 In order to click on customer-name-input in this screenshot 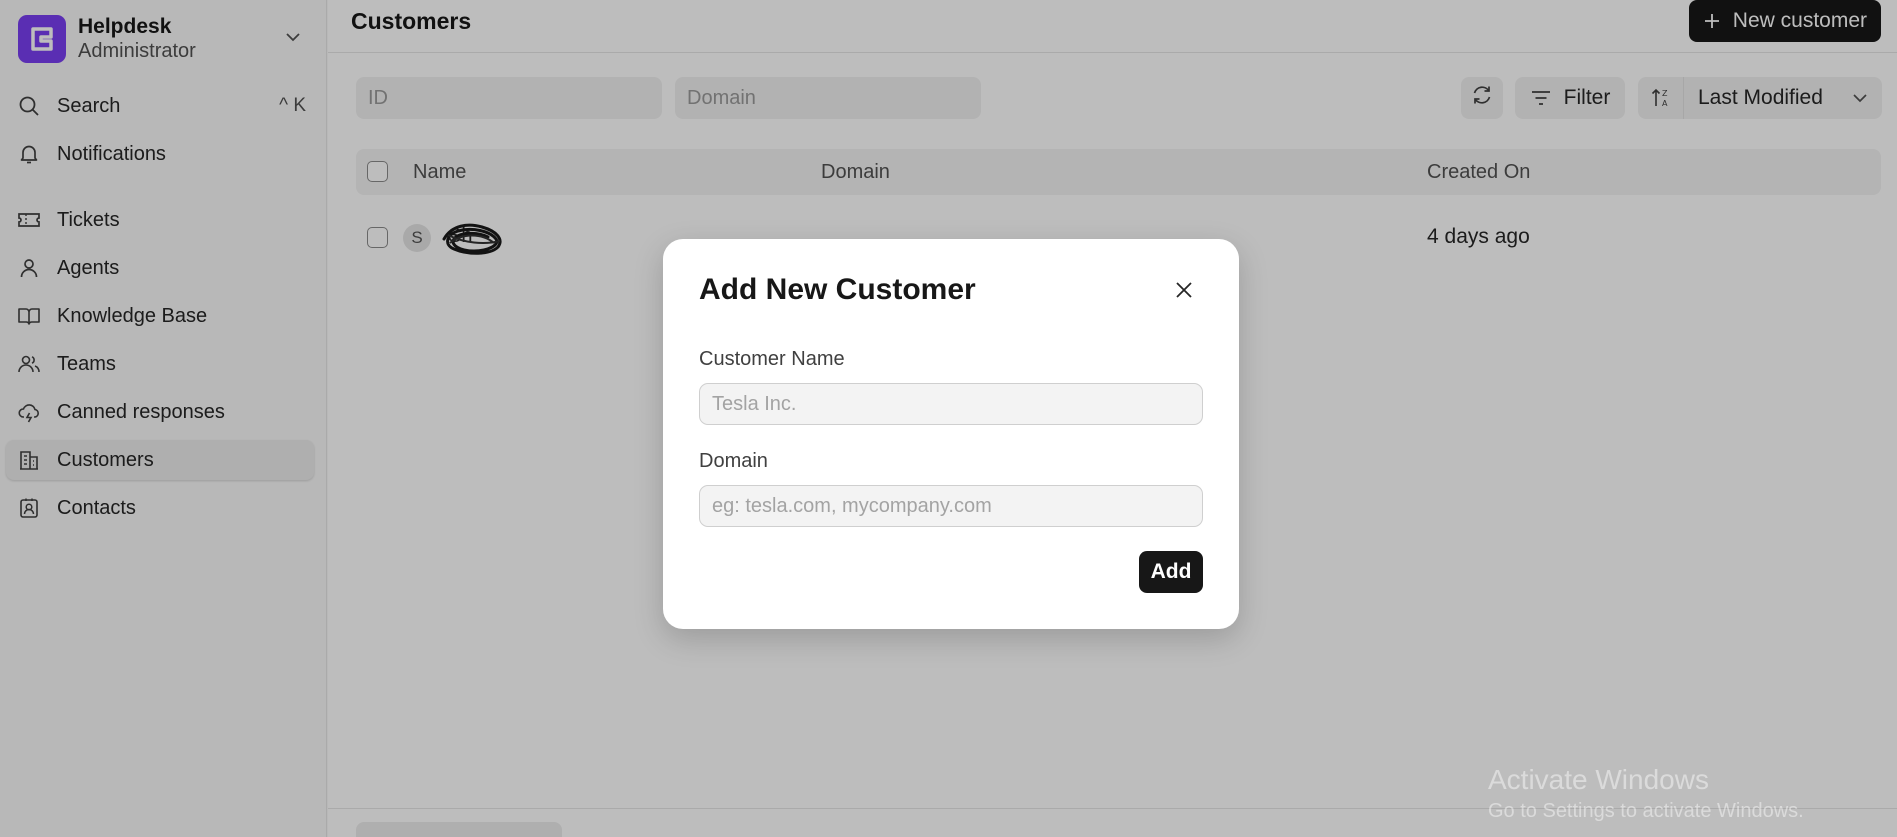, I will do `click(951, 404)`.